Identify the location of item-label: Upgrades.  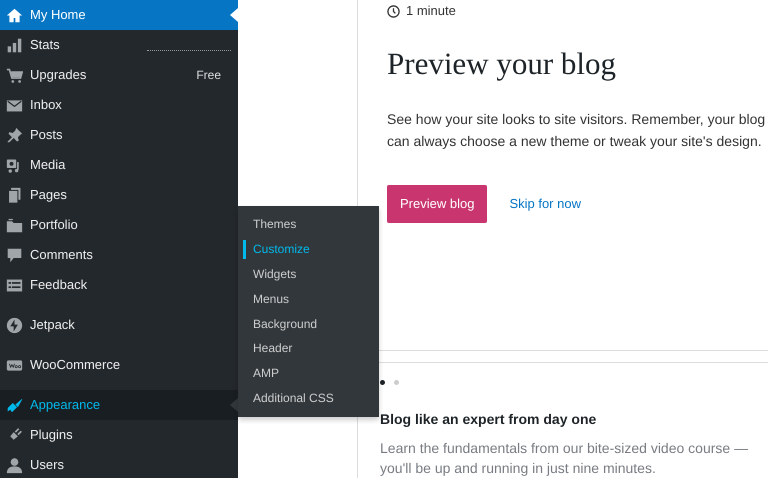
(58, 75).